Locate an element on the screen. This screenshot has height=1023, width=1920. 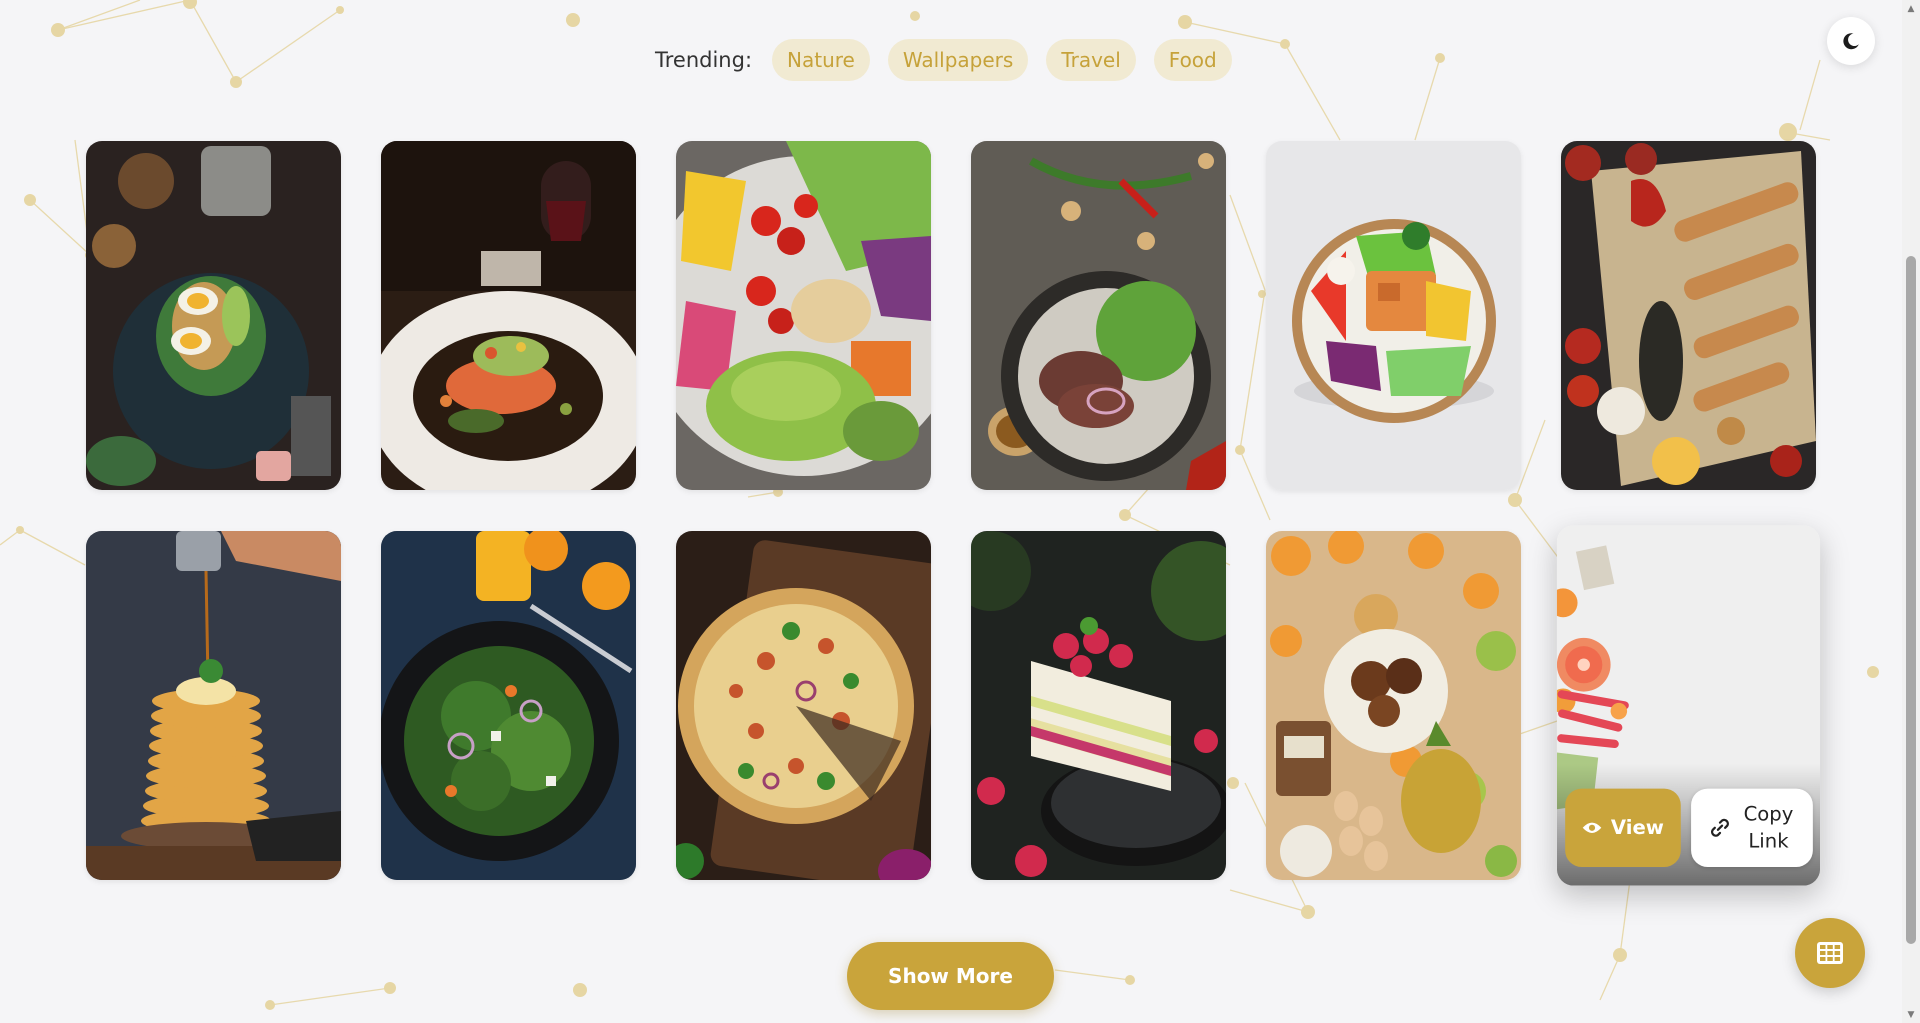
copy-link-button: Copy Link is located at coordinates (1752, 828).